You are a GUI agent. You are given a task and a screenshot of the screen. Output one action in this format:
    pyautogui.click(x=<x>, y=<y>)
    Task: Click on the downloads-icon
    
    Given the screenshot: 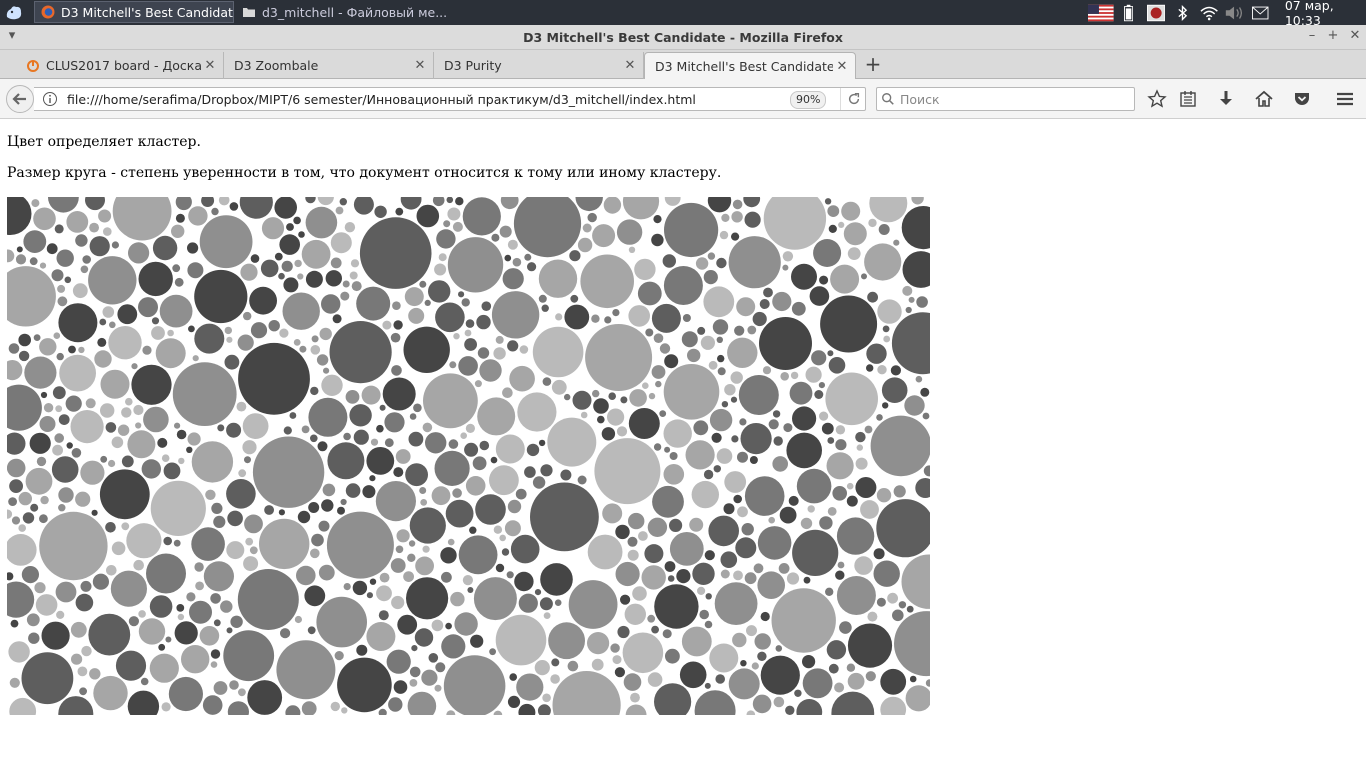 What is the action you would take?
    pyautogui.click(x=1226, y=99)
    